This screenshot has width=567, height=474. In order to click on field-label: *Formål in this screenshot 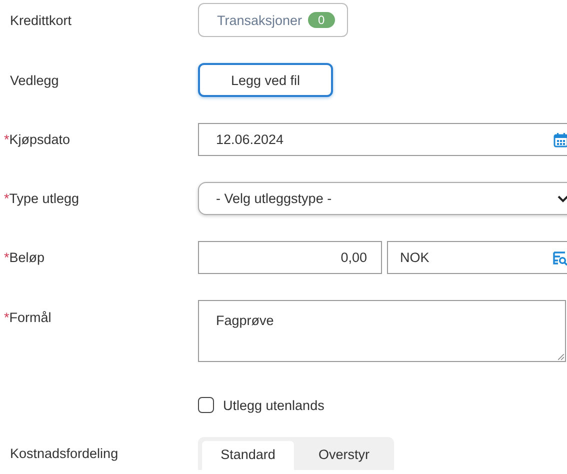, I will do `click(28, 317)`.